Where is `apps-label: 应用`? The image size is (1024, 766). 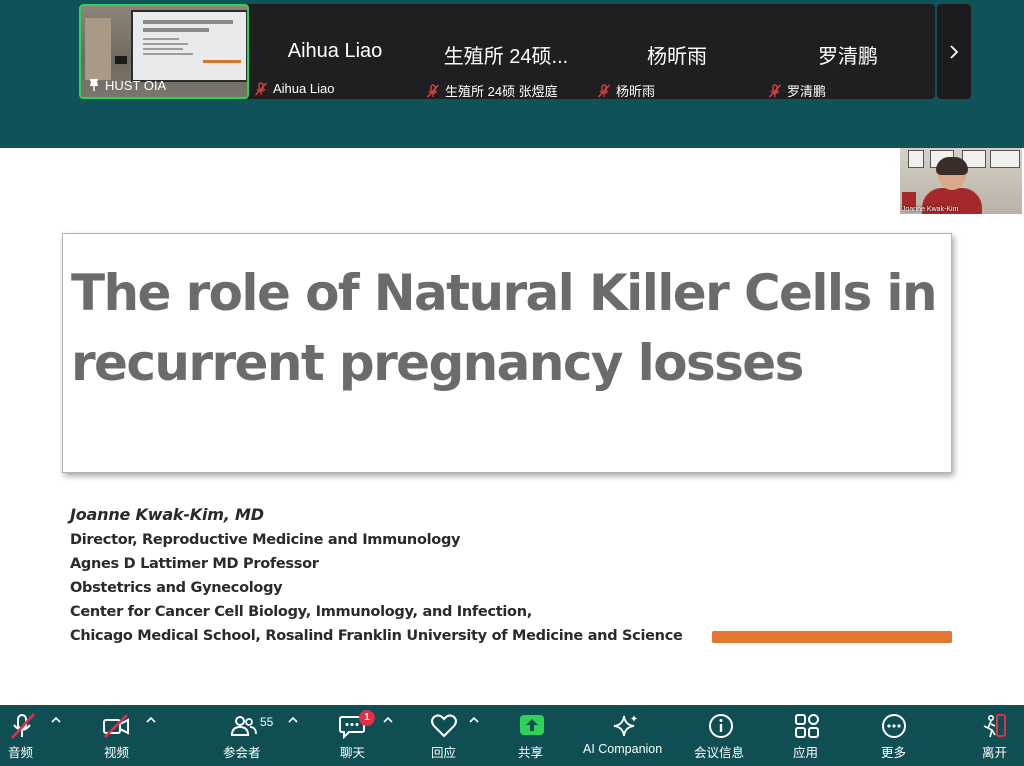
apps-label: 应用 is located at coordinates (806, 753).